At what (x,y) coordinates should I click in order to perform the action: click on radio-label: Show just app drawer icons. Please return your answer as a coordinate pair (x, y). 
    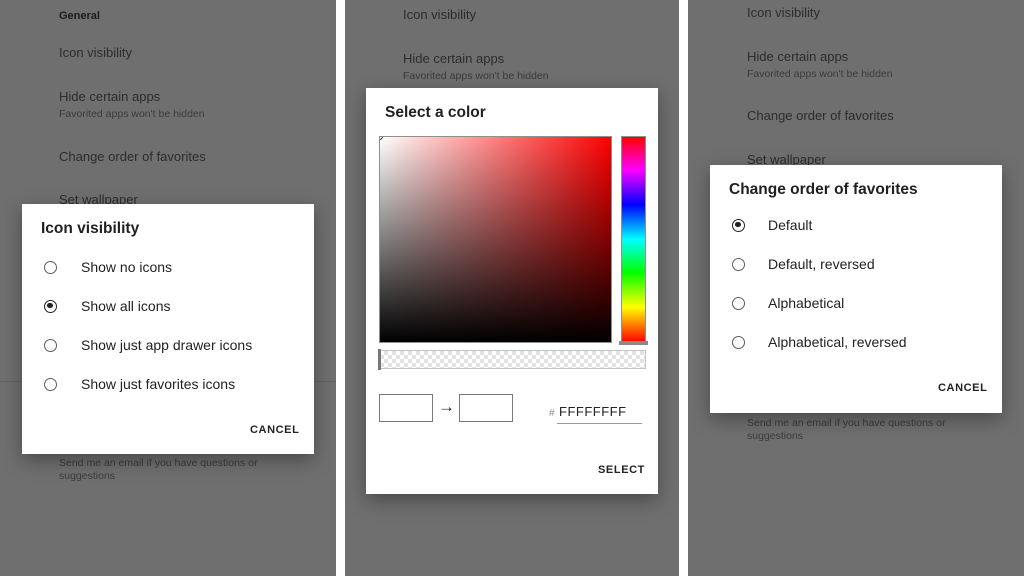
    Looking at the image, I should click on (167, 345).